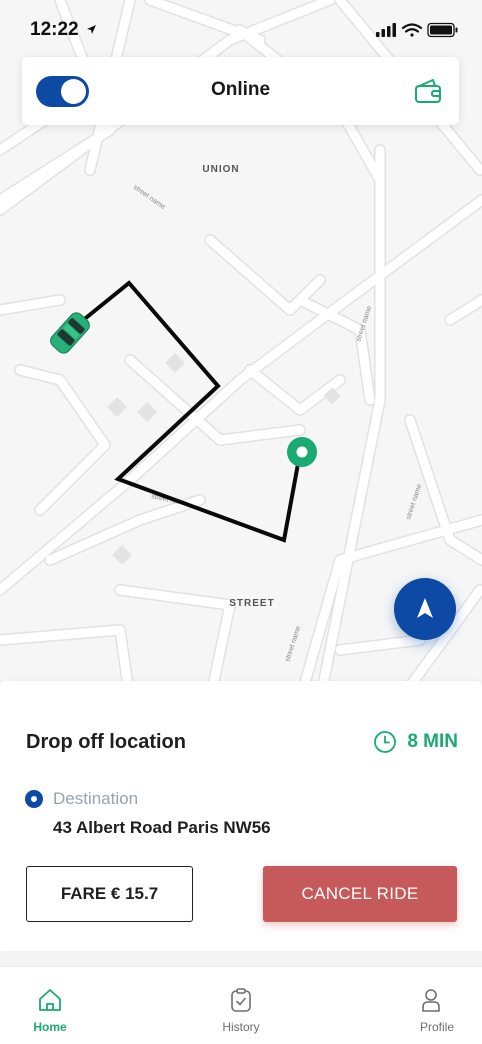 The height and width of the screenshot is (1044, 482). Describe the element at coordinates (96, 798) in the screenshot. I see `destination-label: Destination` at that location.